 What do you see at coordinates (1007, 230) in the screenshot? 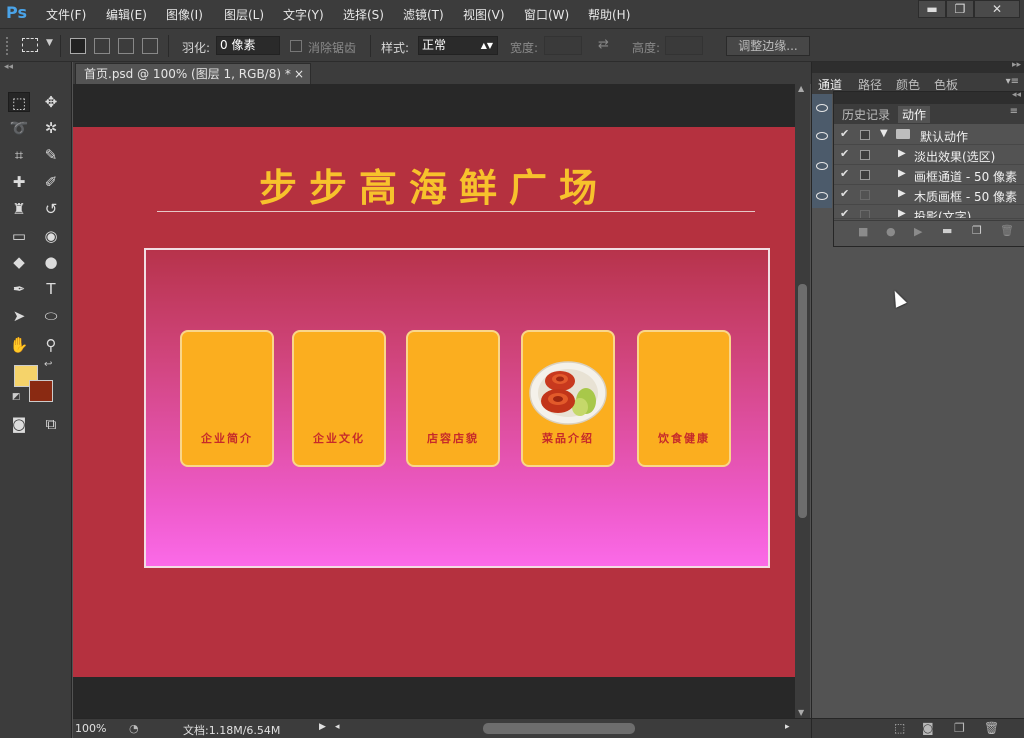
I see `delete-icon: 🗑` at bounding box center [1007, 230].